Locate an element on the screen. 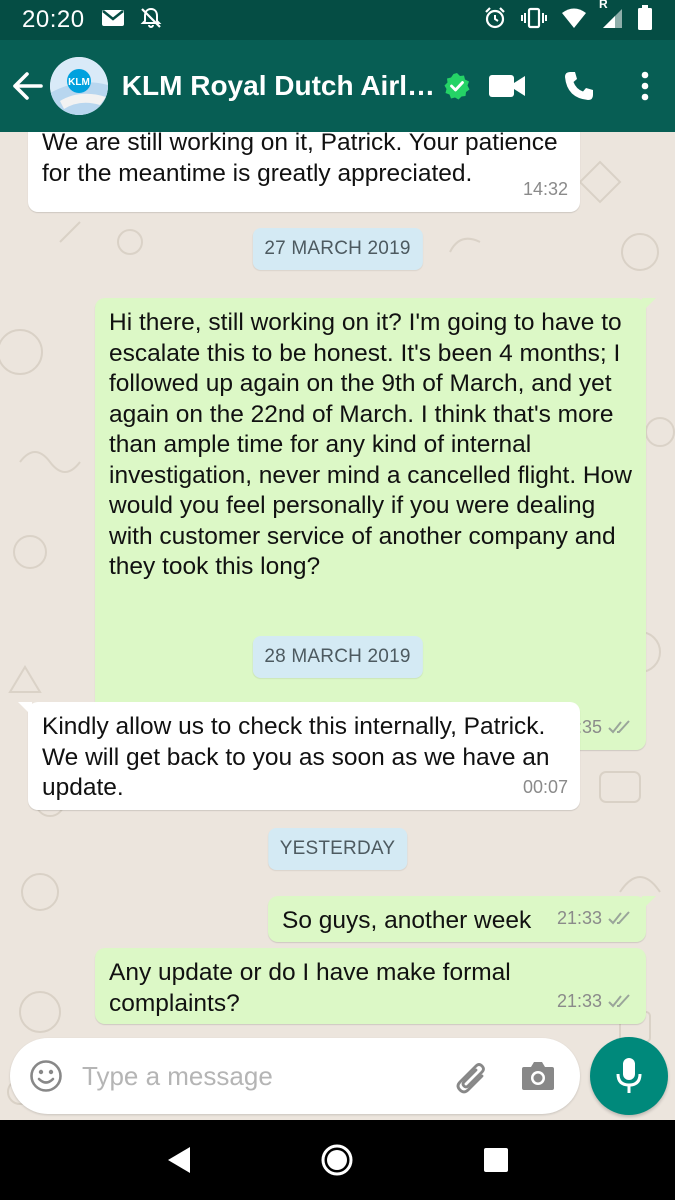 Image resolution: width=675 pixels, height=1200 pixels. battery-icon is located at coordinates (645, 20).